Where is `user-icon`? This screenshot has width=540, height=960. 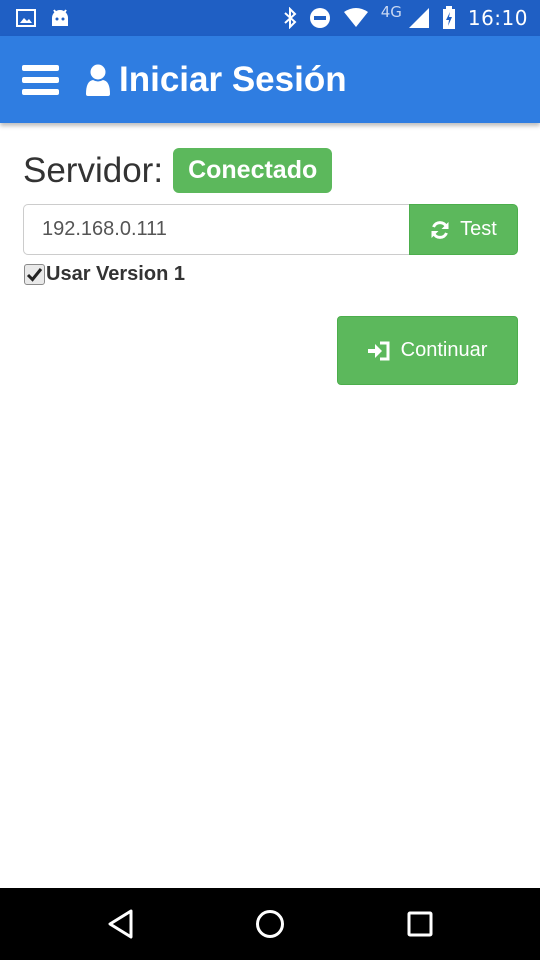 user-icon is located at coordinates (98, 80).